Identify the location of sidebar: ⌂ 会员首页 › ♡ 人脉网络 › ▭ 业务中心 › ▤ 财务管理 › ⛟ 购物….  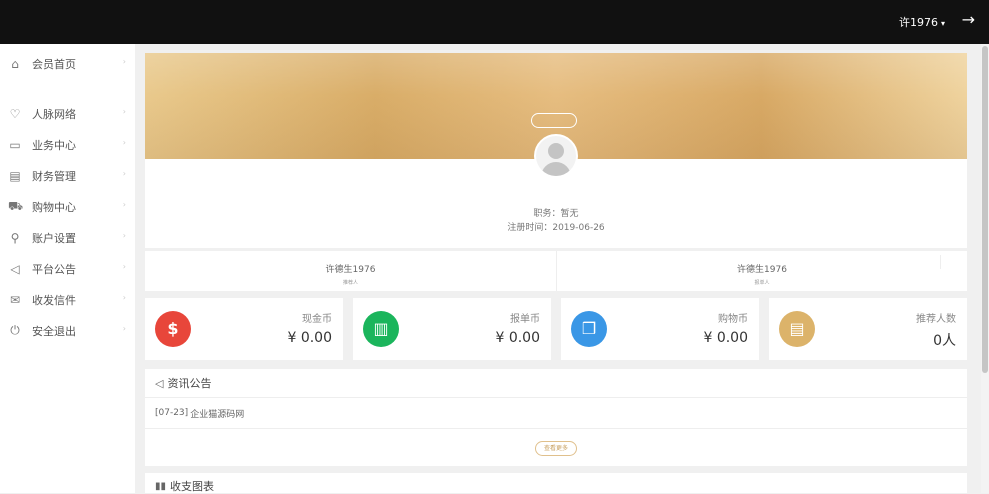
(67, 268).